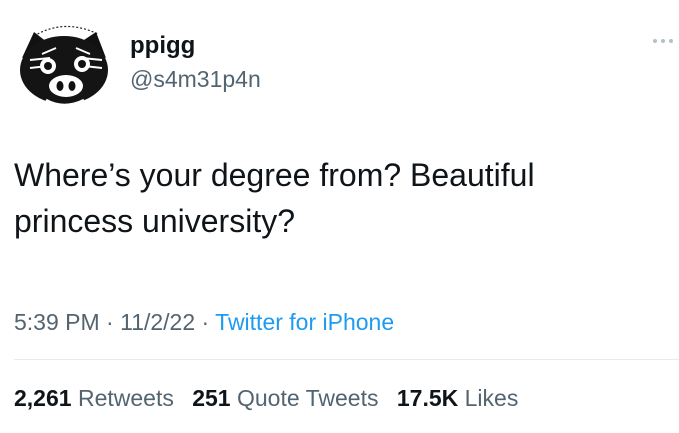 This screenshot has height=433, width=679. Describe the element at coordinates (57, 322) in the screenshot. I see `tweet-time: 5:39 PM` at that location.